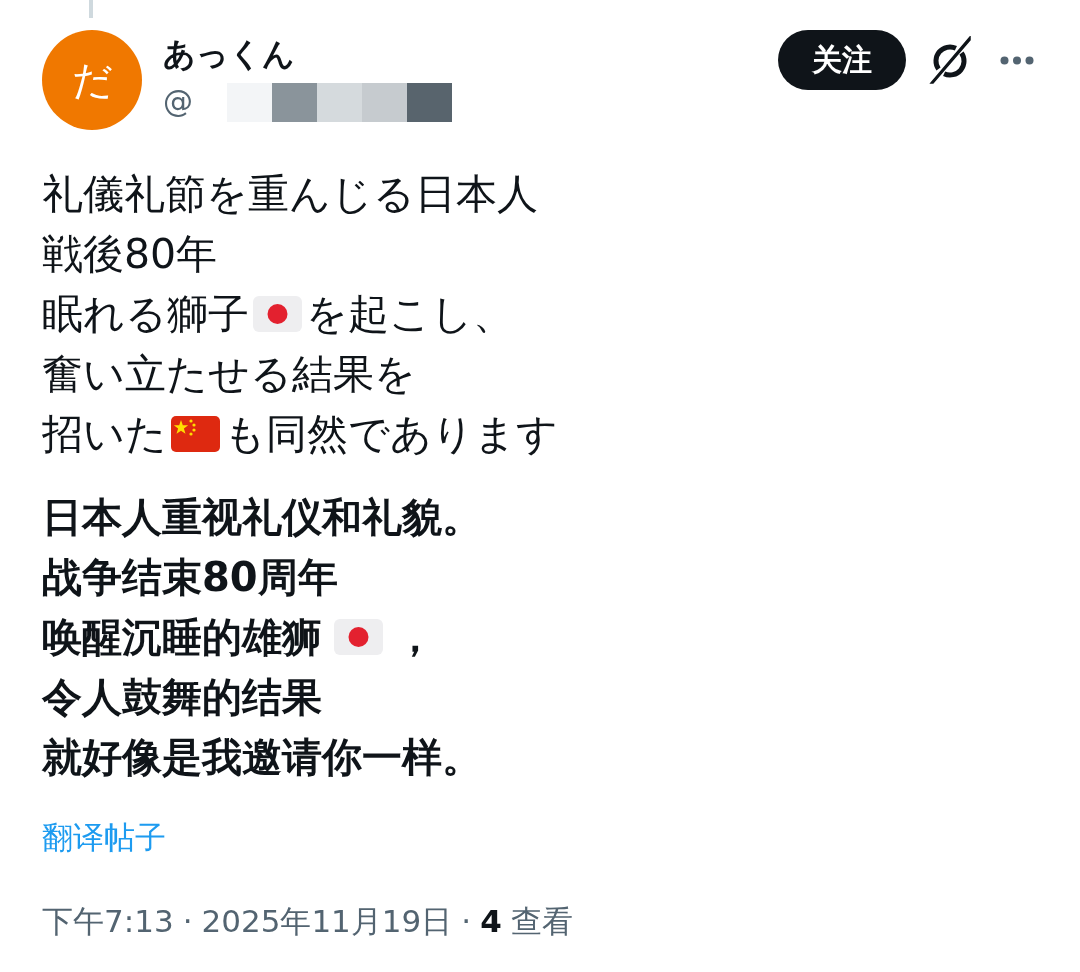 This screenshot has height=972, width=1080. I want to click on post-text: を起こし、, so click(410, 314).